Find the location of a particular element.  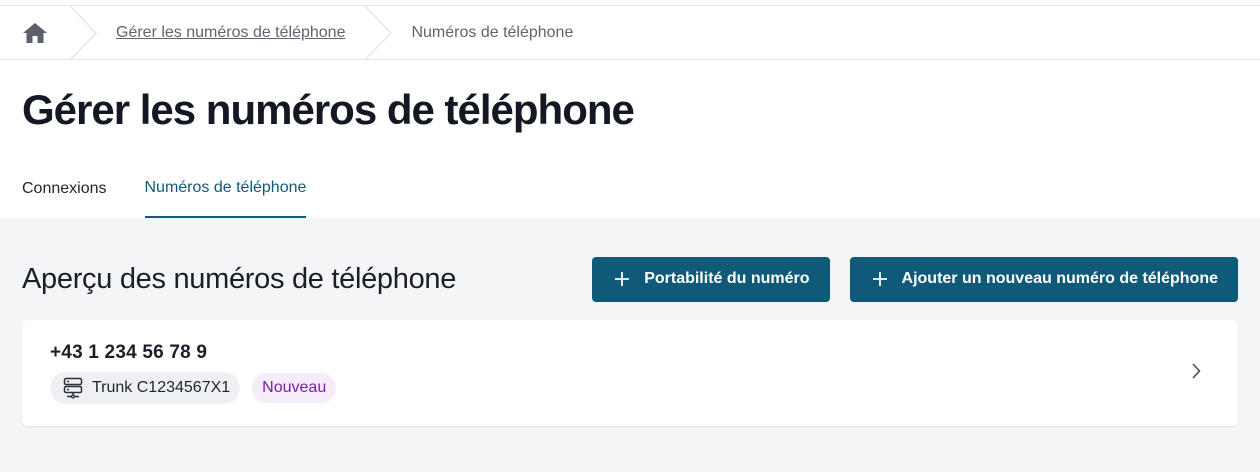

status-badge: Nouveau is located at coordinates (294, 388).